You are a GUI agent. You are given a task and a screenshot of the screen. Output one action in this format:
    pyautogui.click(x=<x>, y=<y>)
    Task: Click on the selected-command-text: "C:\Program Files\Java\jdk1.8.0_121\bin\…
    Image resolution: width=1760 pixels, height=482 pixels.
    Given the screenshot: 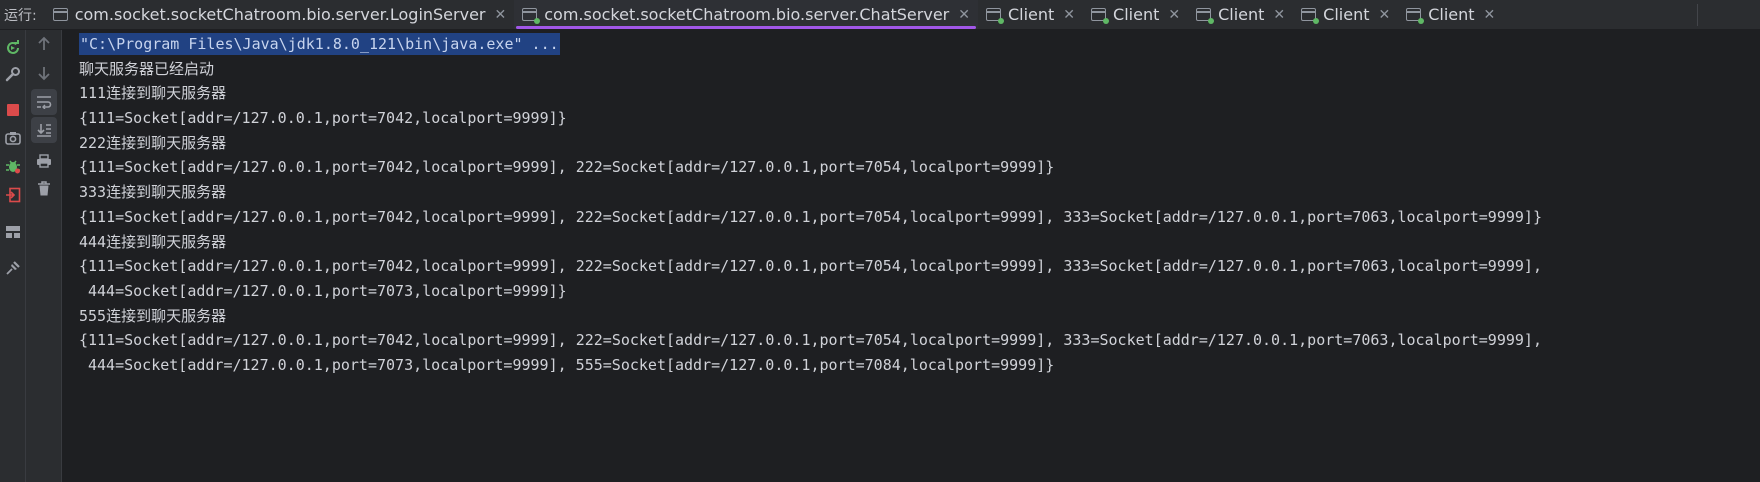 What is the action you would take?
    pyautogui.click(x=319, y=44)
    